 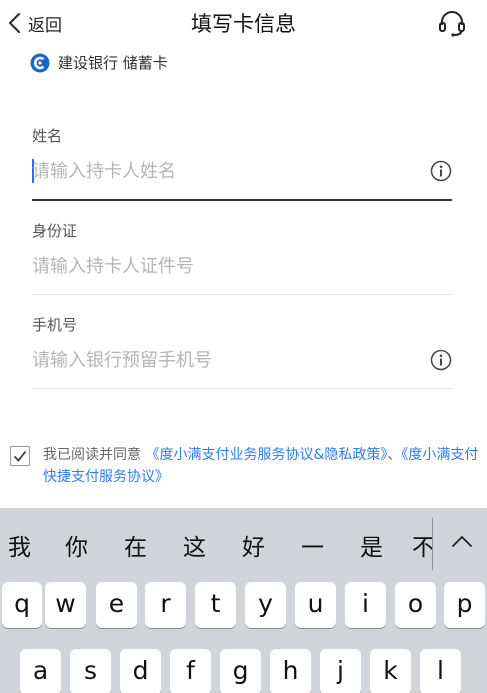 What do you see at coordinates (266, 455) in the screenshot?
I see `service-agreement-link: 《度小满支付业务服务协议&隐私政策》` at bounding box center [266, 455].